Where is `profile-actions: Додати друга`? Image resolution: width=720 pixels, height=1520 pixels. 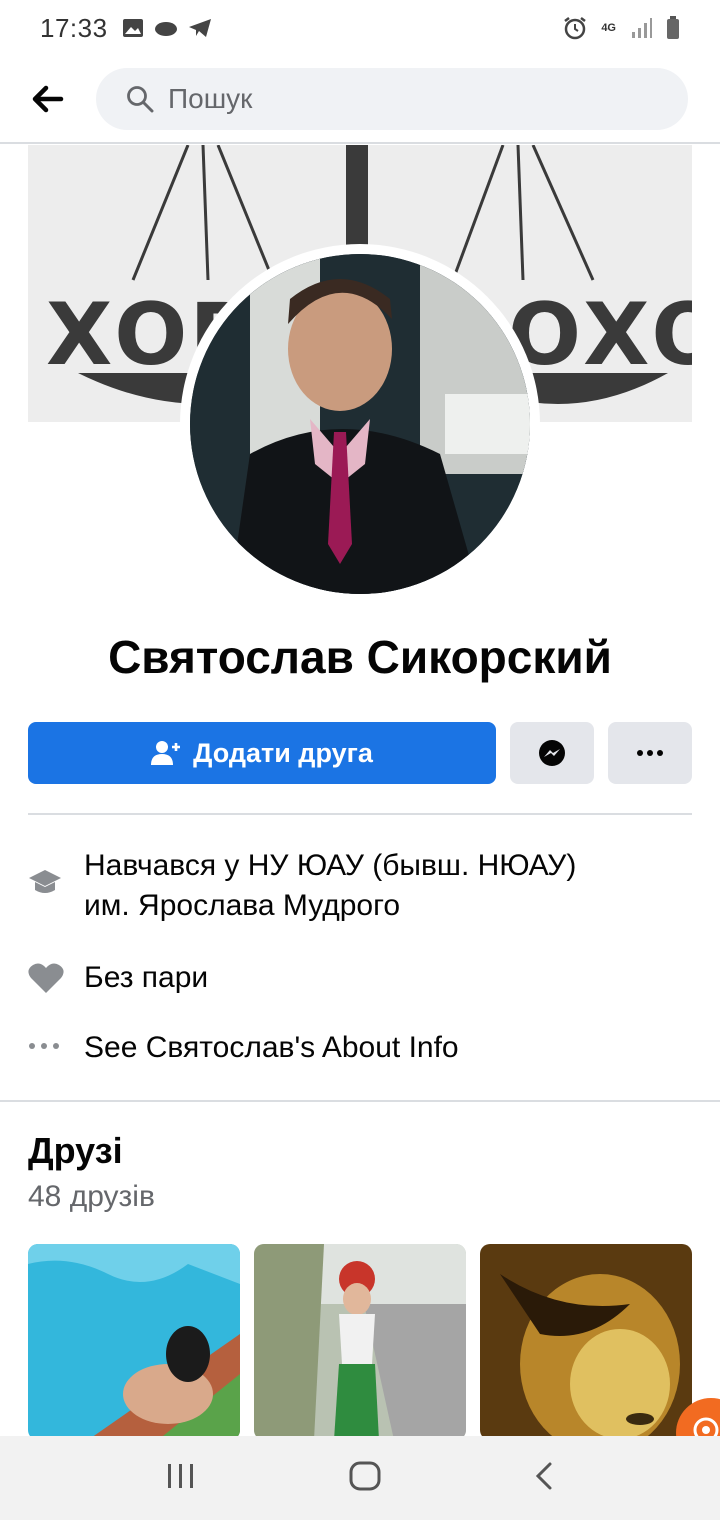
profile-actions: Додати друга is located at coordinates (360, 753).